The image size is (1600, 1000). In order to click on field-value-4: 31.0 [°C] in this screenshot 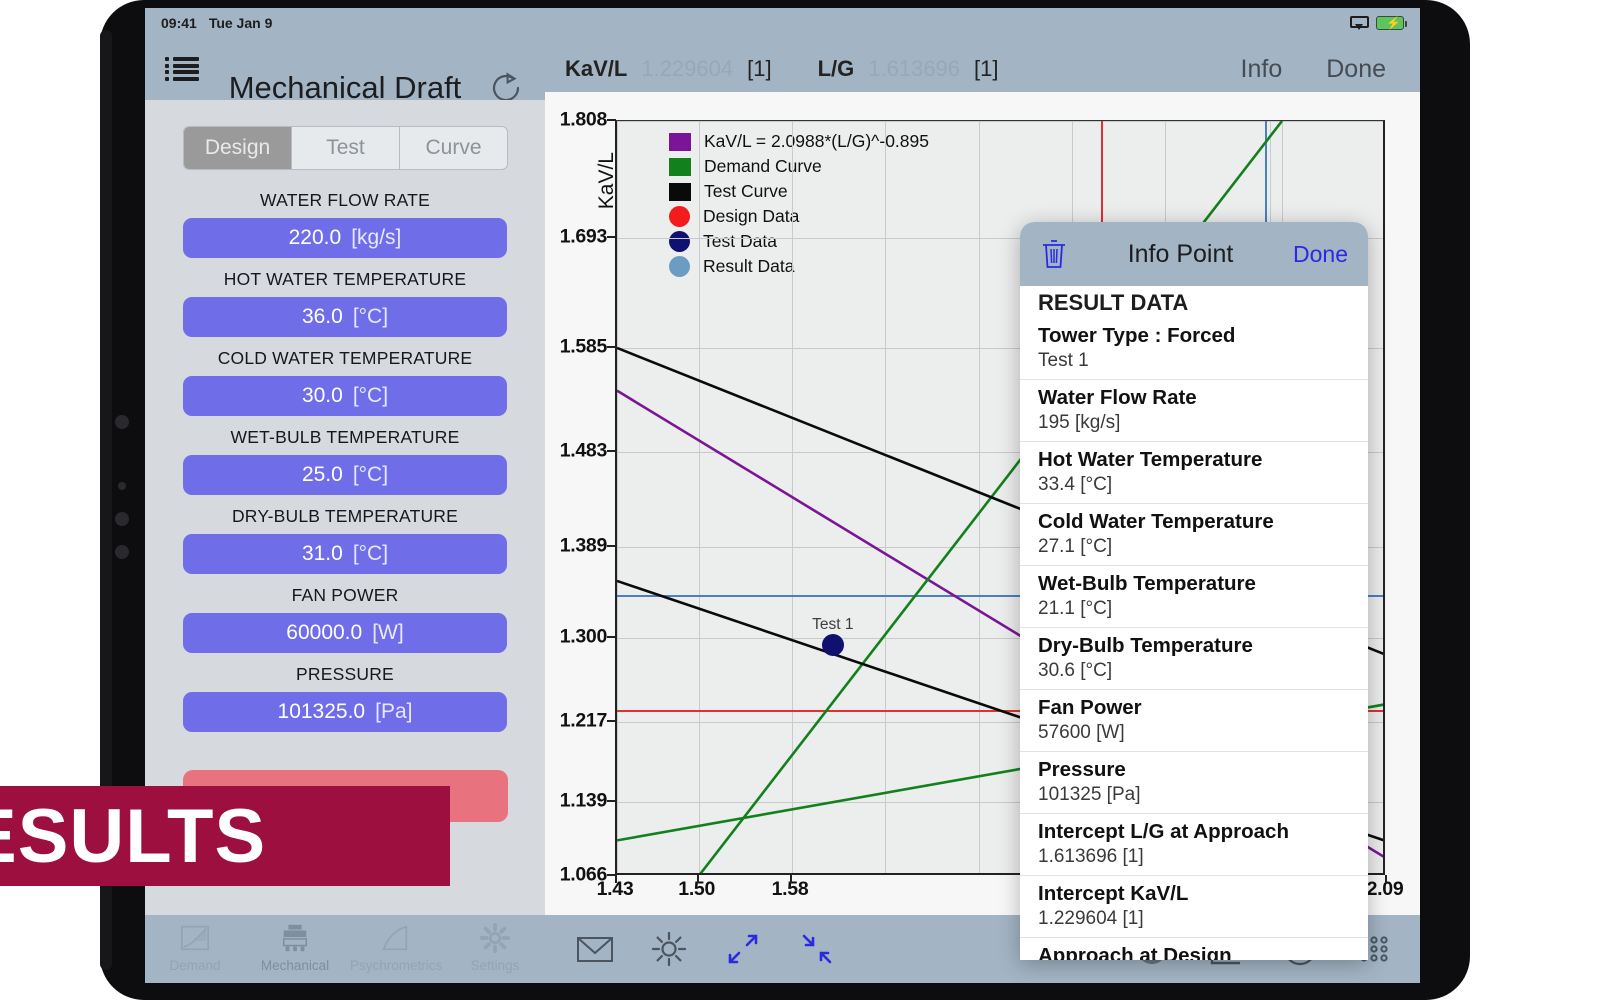, I will do `click(345, 554)`.